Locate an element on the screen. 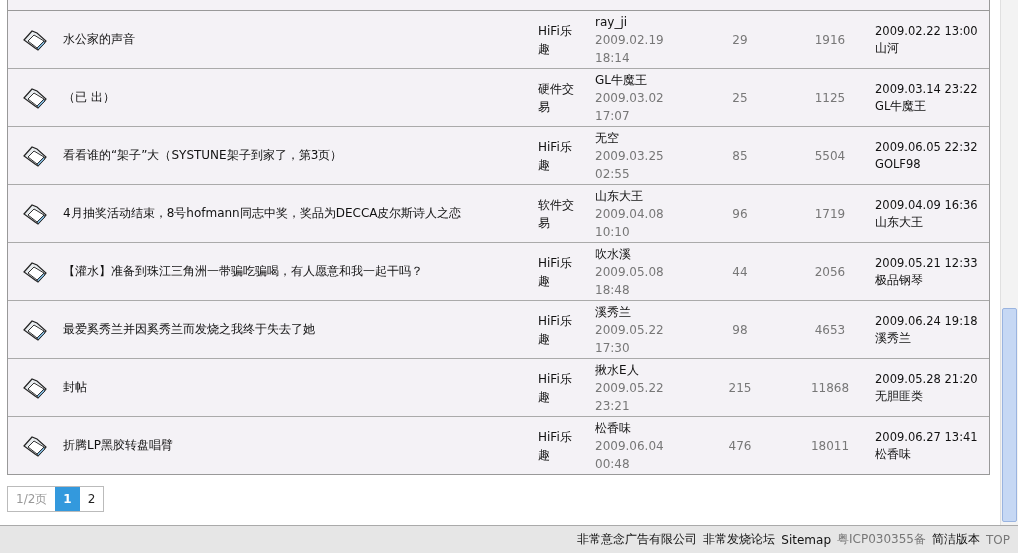  forum-name: 软件交易 is located at coordinates (557, 213).